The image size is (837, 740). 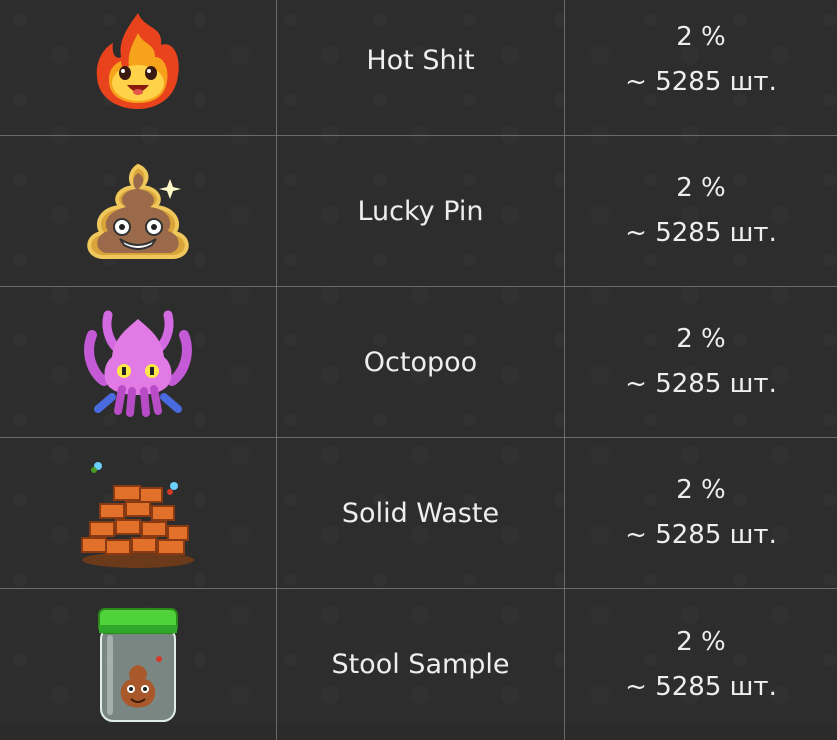 What do you see at coordinates (421, 362) in the screenshot?
I see `item-name: Octopoo` at bounding box center [421, 362].